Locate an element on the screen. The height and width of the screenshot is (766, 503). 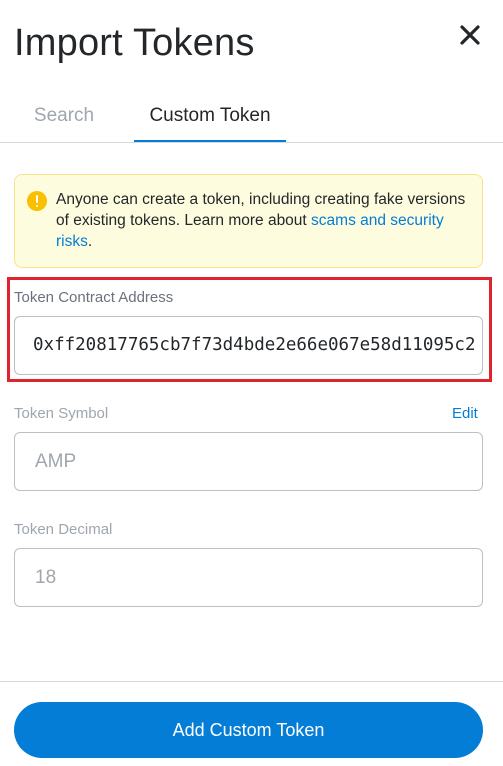
token-symbol-input: AMP is located at coordinates (248, 461).